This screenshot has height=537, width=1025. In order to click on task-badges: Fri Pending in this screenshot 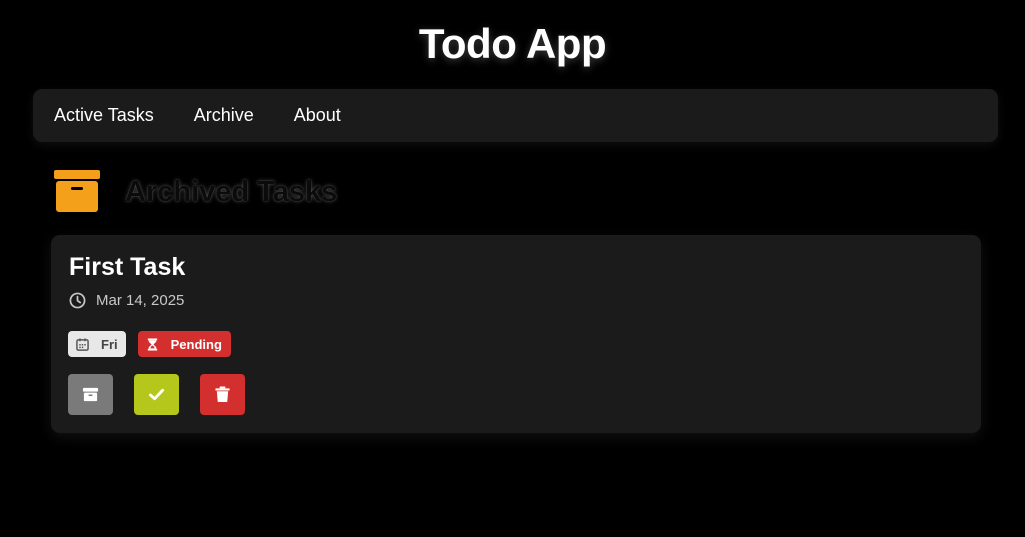, I will do `click(155, 344)`.